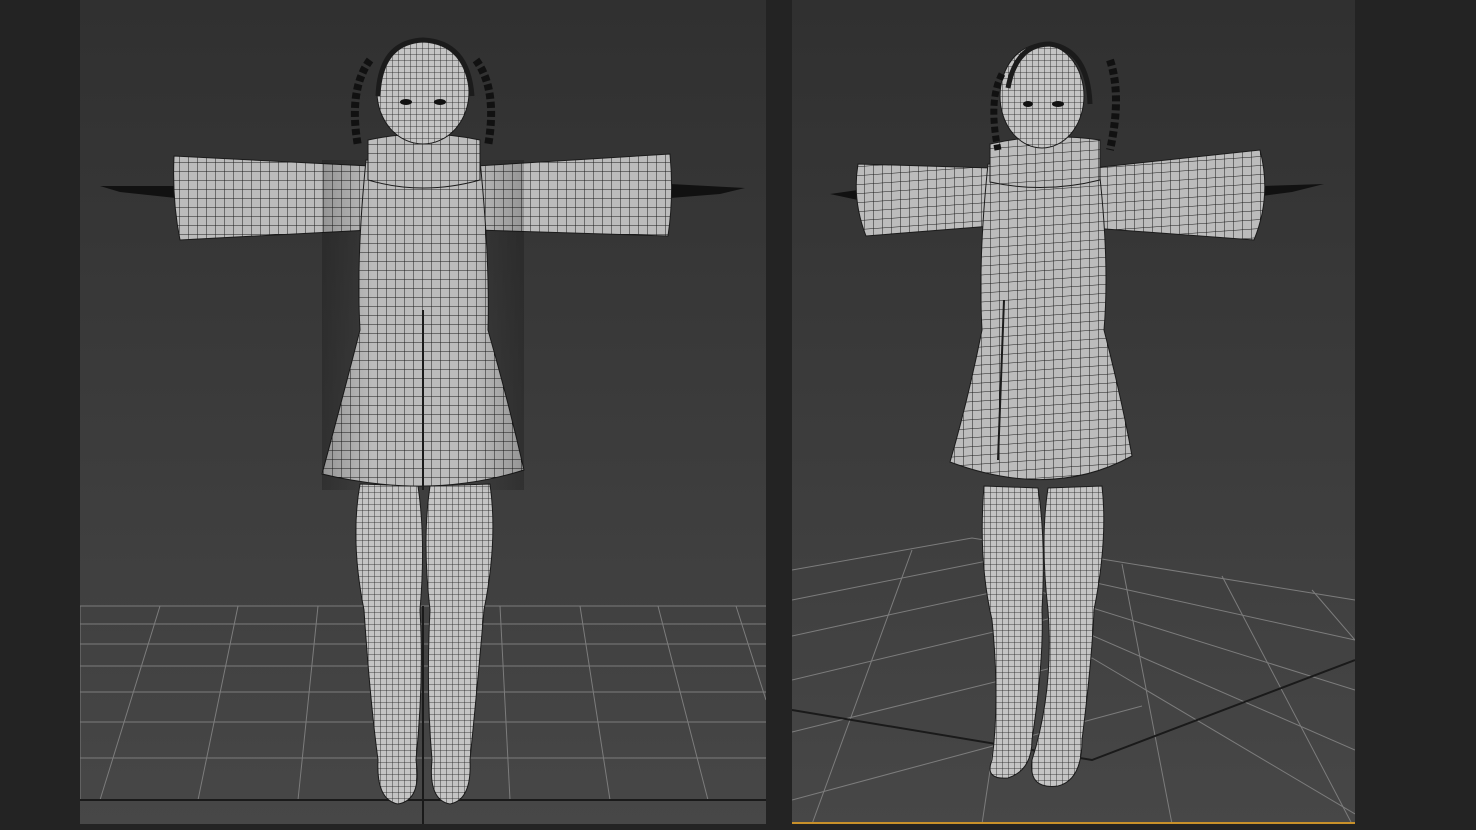 Image resolution: width=1476 pixels, height=830 pixels. What do you see at coordinates (1178, 195) in the screenshot?
I see `right-sleeve` at bounding box center [1178, 195].